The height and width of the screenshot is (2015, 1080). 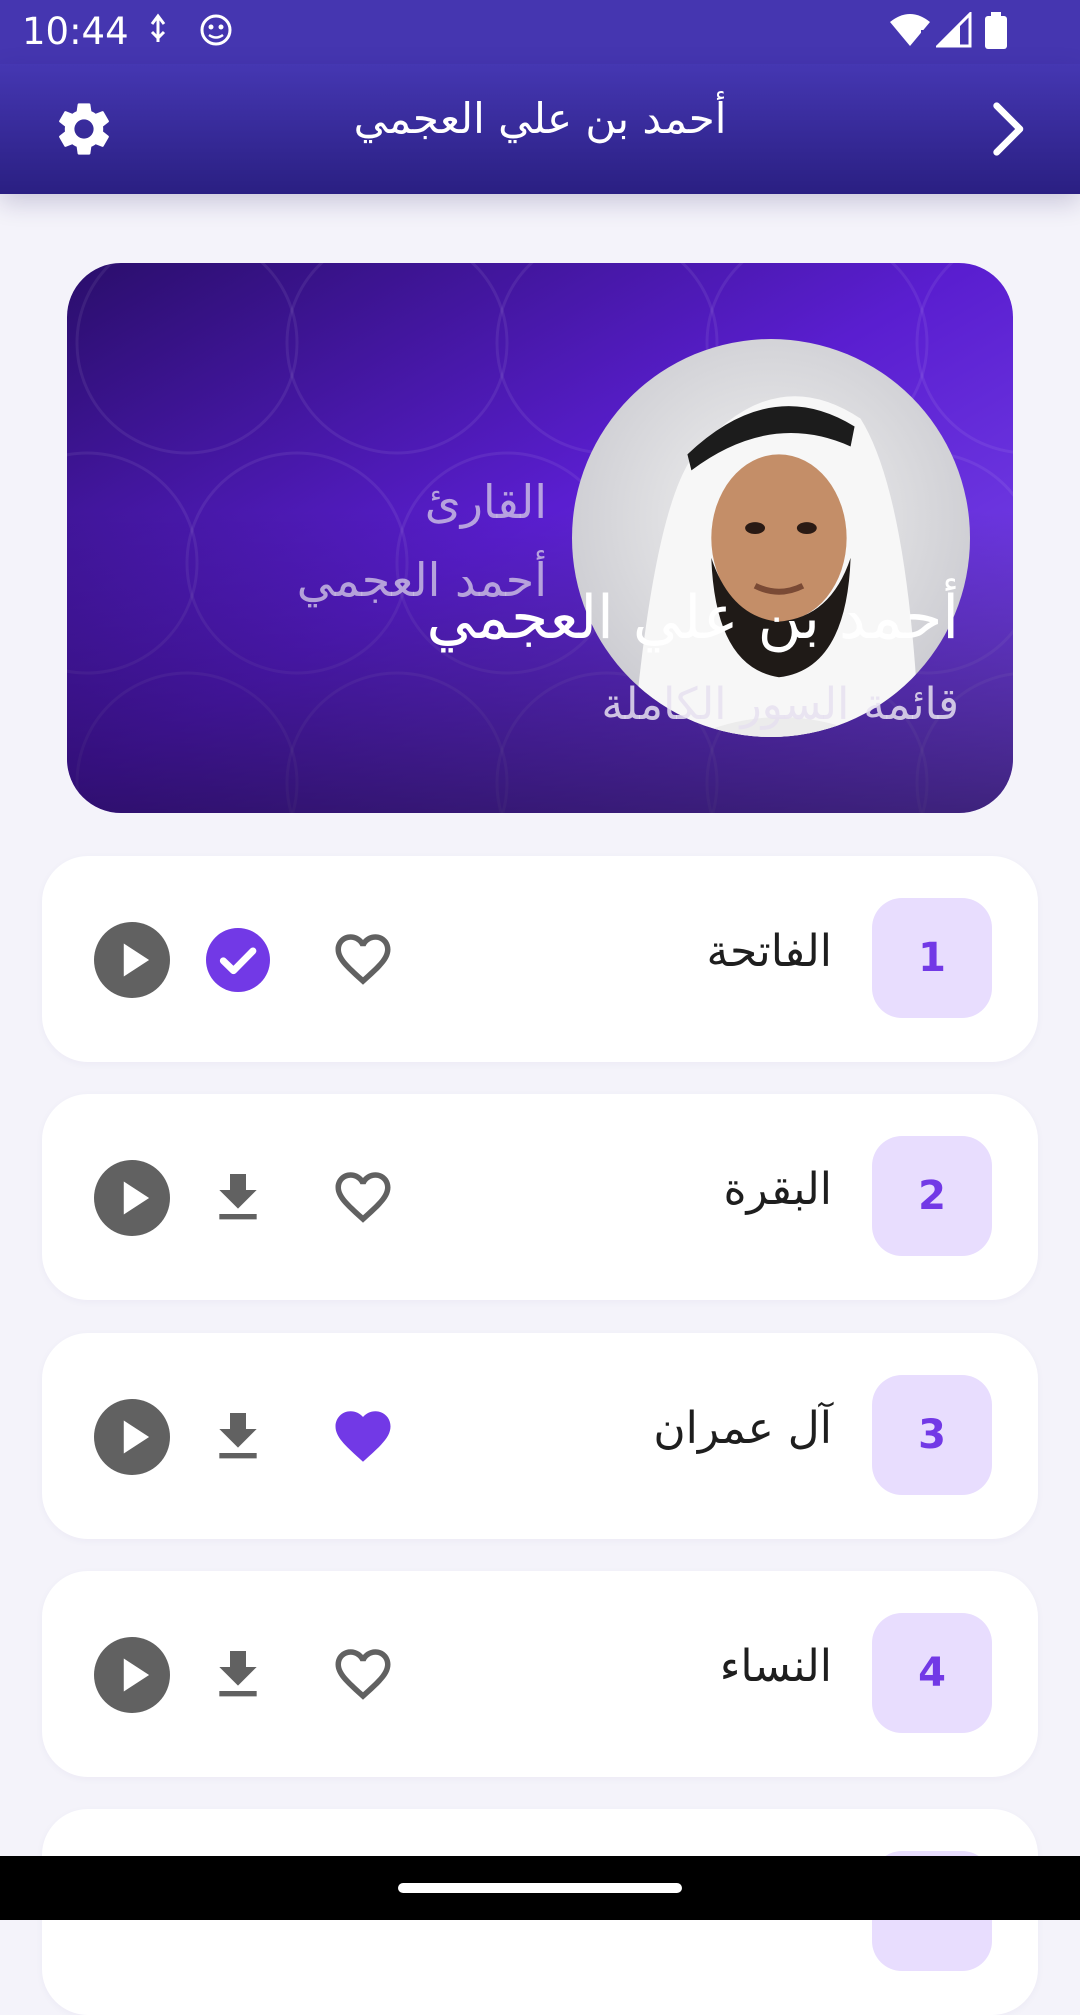 I want to click on status-time: 10:44, so click(x=75, y=31).